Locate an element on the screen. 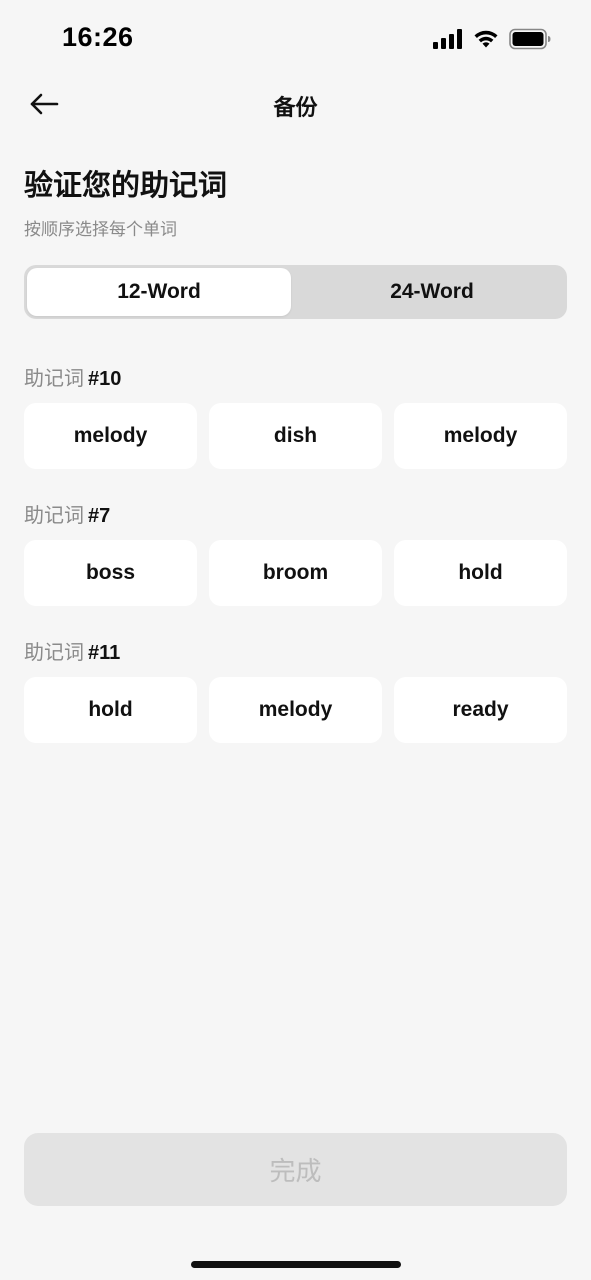 The width and height of the screenshot is (591, 1280). mnemonic-group-10: 助记词 #10 melody dish melody is located at coordinates (295, 416).